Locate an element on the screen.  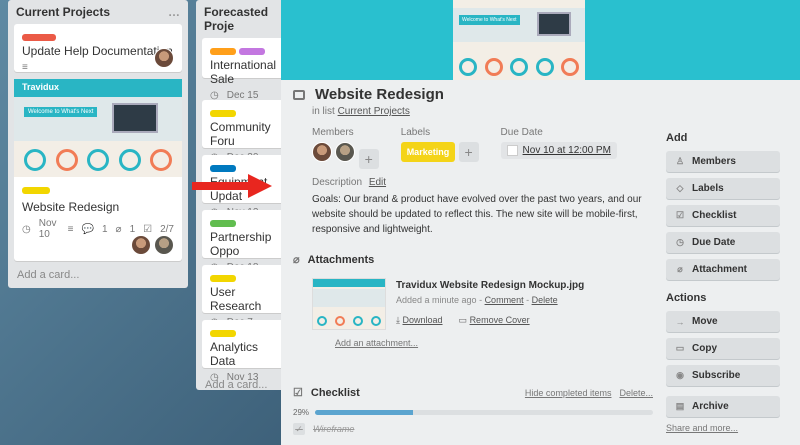
due-date-value: Nov 10 at 12:00 PM is located at coordinates (566, 150).